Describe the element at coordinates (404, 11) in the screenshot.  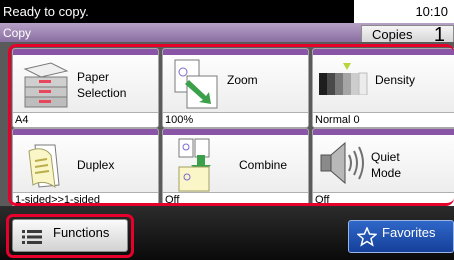
I see `clock-panel: 10:10` at that location.